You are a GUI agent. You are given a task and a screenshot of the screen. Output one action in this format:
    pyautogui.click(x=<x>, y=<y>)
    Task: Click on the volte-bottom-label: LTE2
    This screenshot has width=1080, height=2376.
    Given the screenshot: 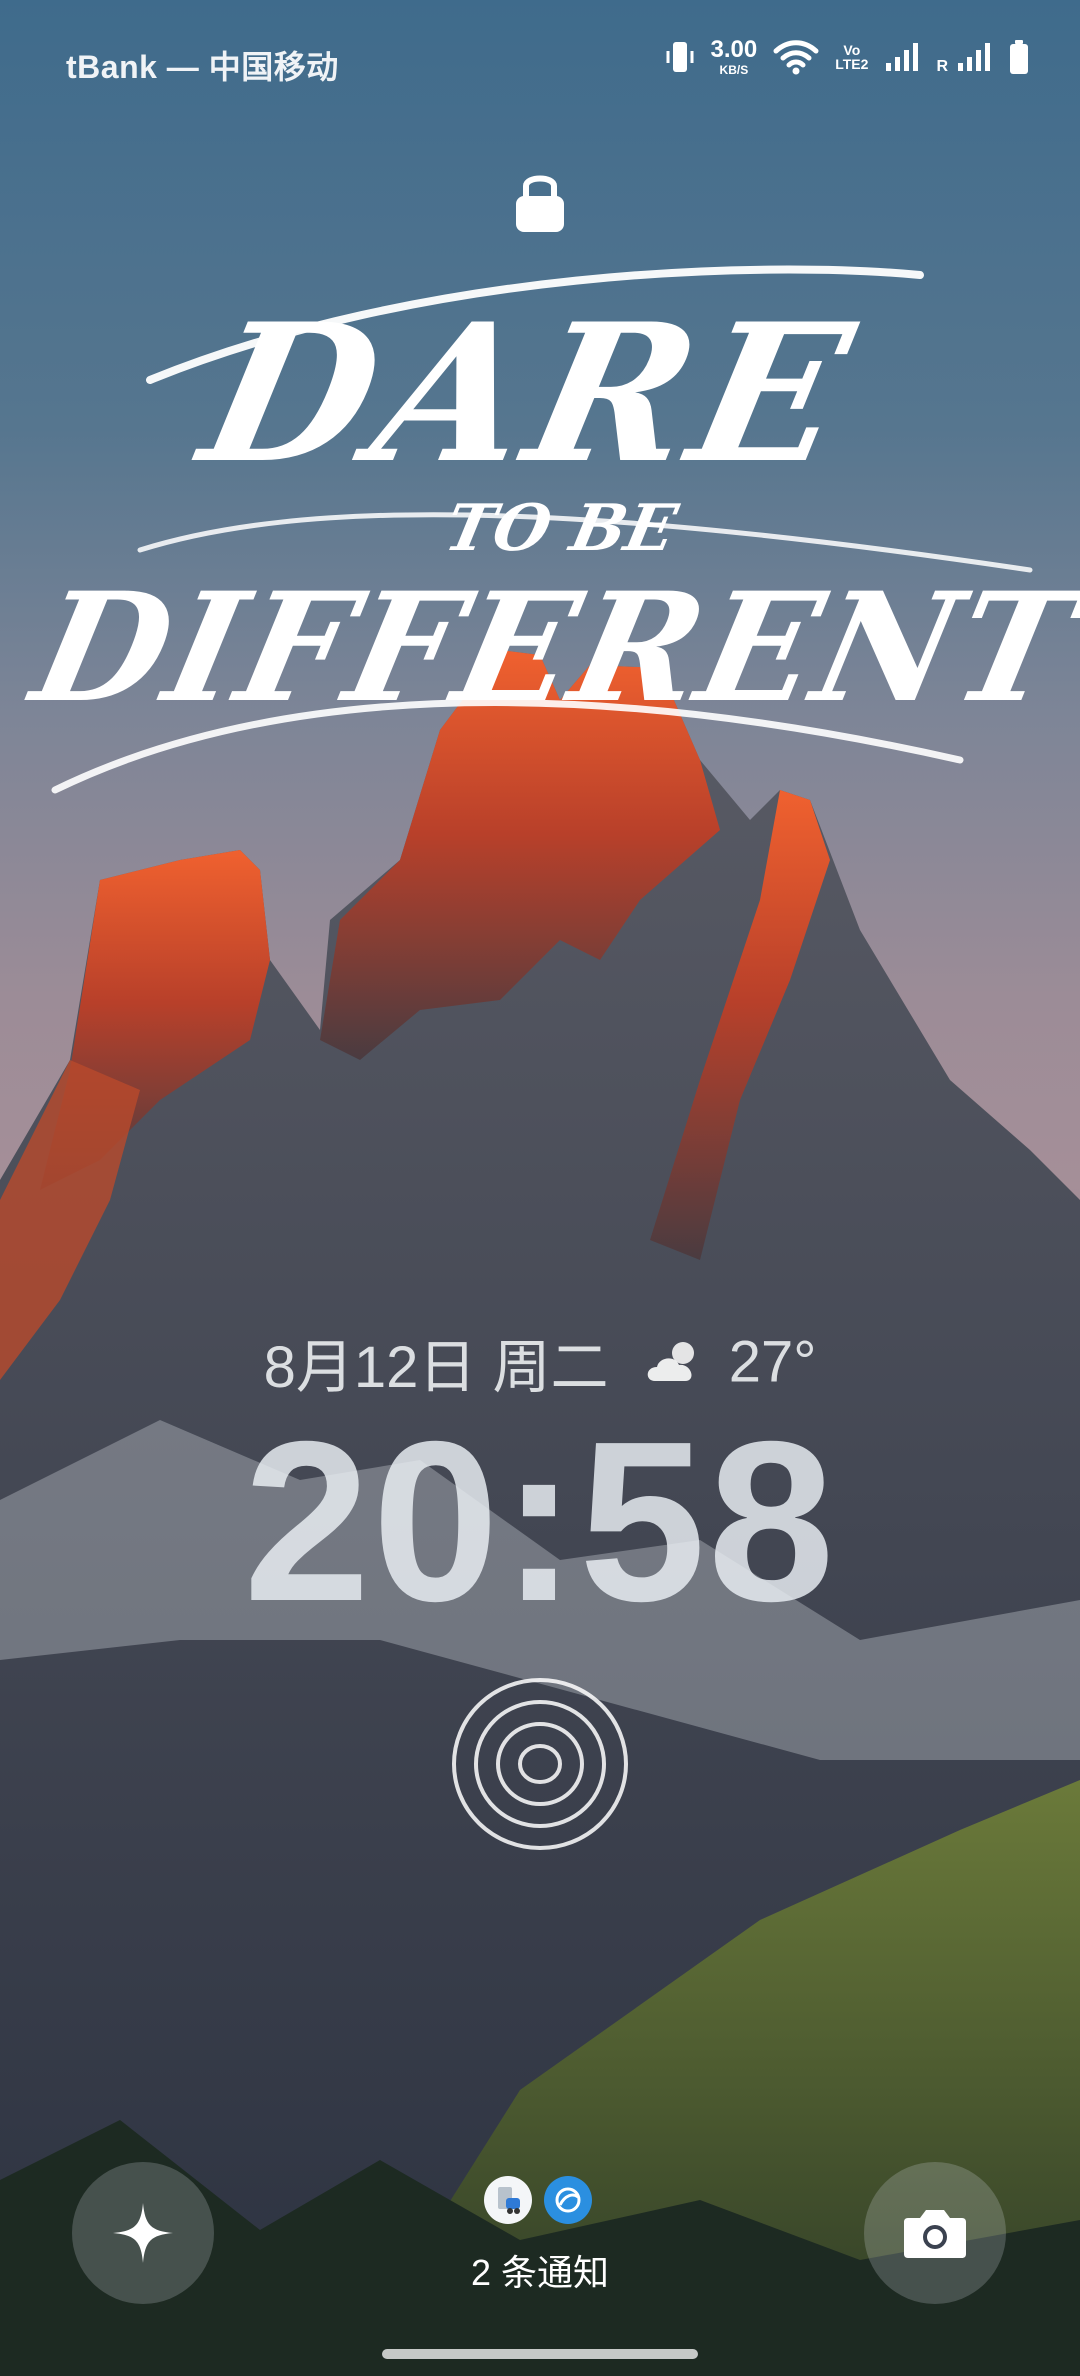 What is the action you would take?
    pyautogui.click(x=852, y=64)
    